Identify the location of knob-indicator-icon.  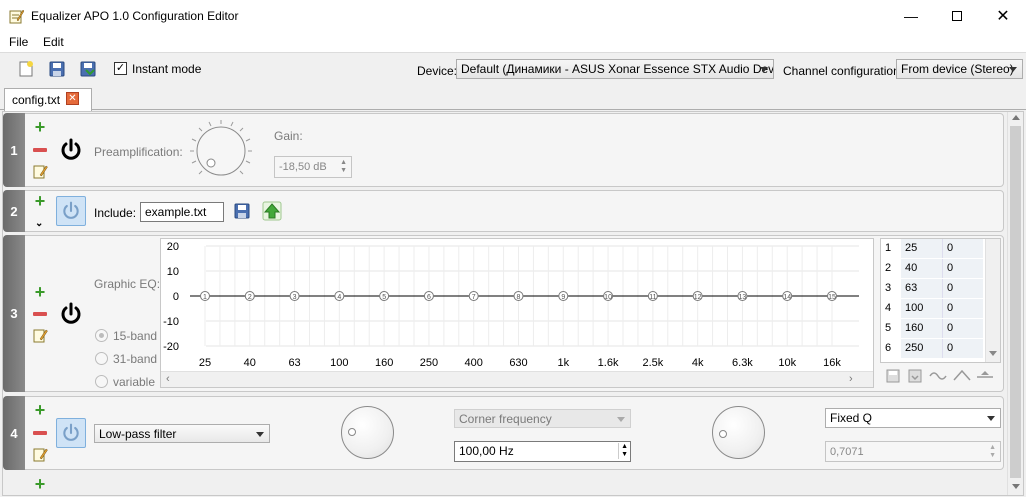
(352, 432).